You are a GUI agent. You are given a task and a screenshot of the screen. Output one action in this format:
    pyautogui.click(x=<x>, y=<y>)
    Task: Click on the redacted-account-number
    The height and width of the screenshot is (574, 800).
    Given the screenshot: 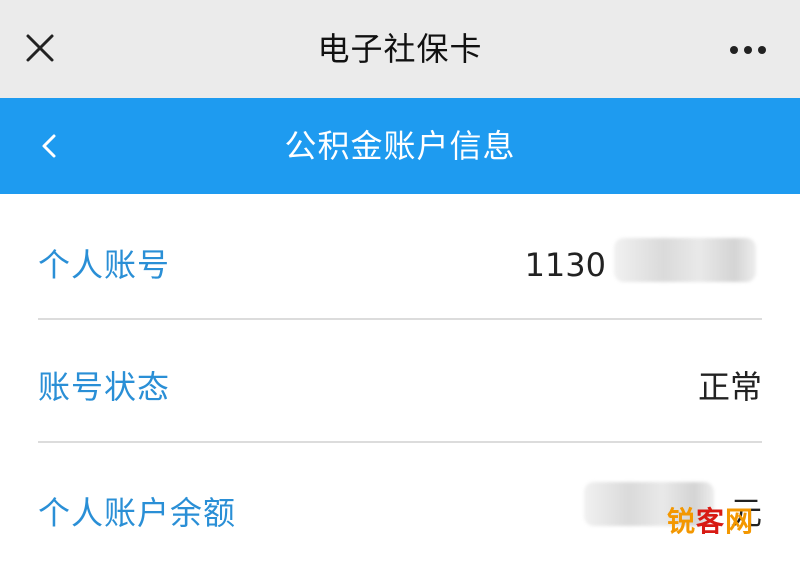 What is the action you would take?
    pyautogui.click(x=685, y=260)
    